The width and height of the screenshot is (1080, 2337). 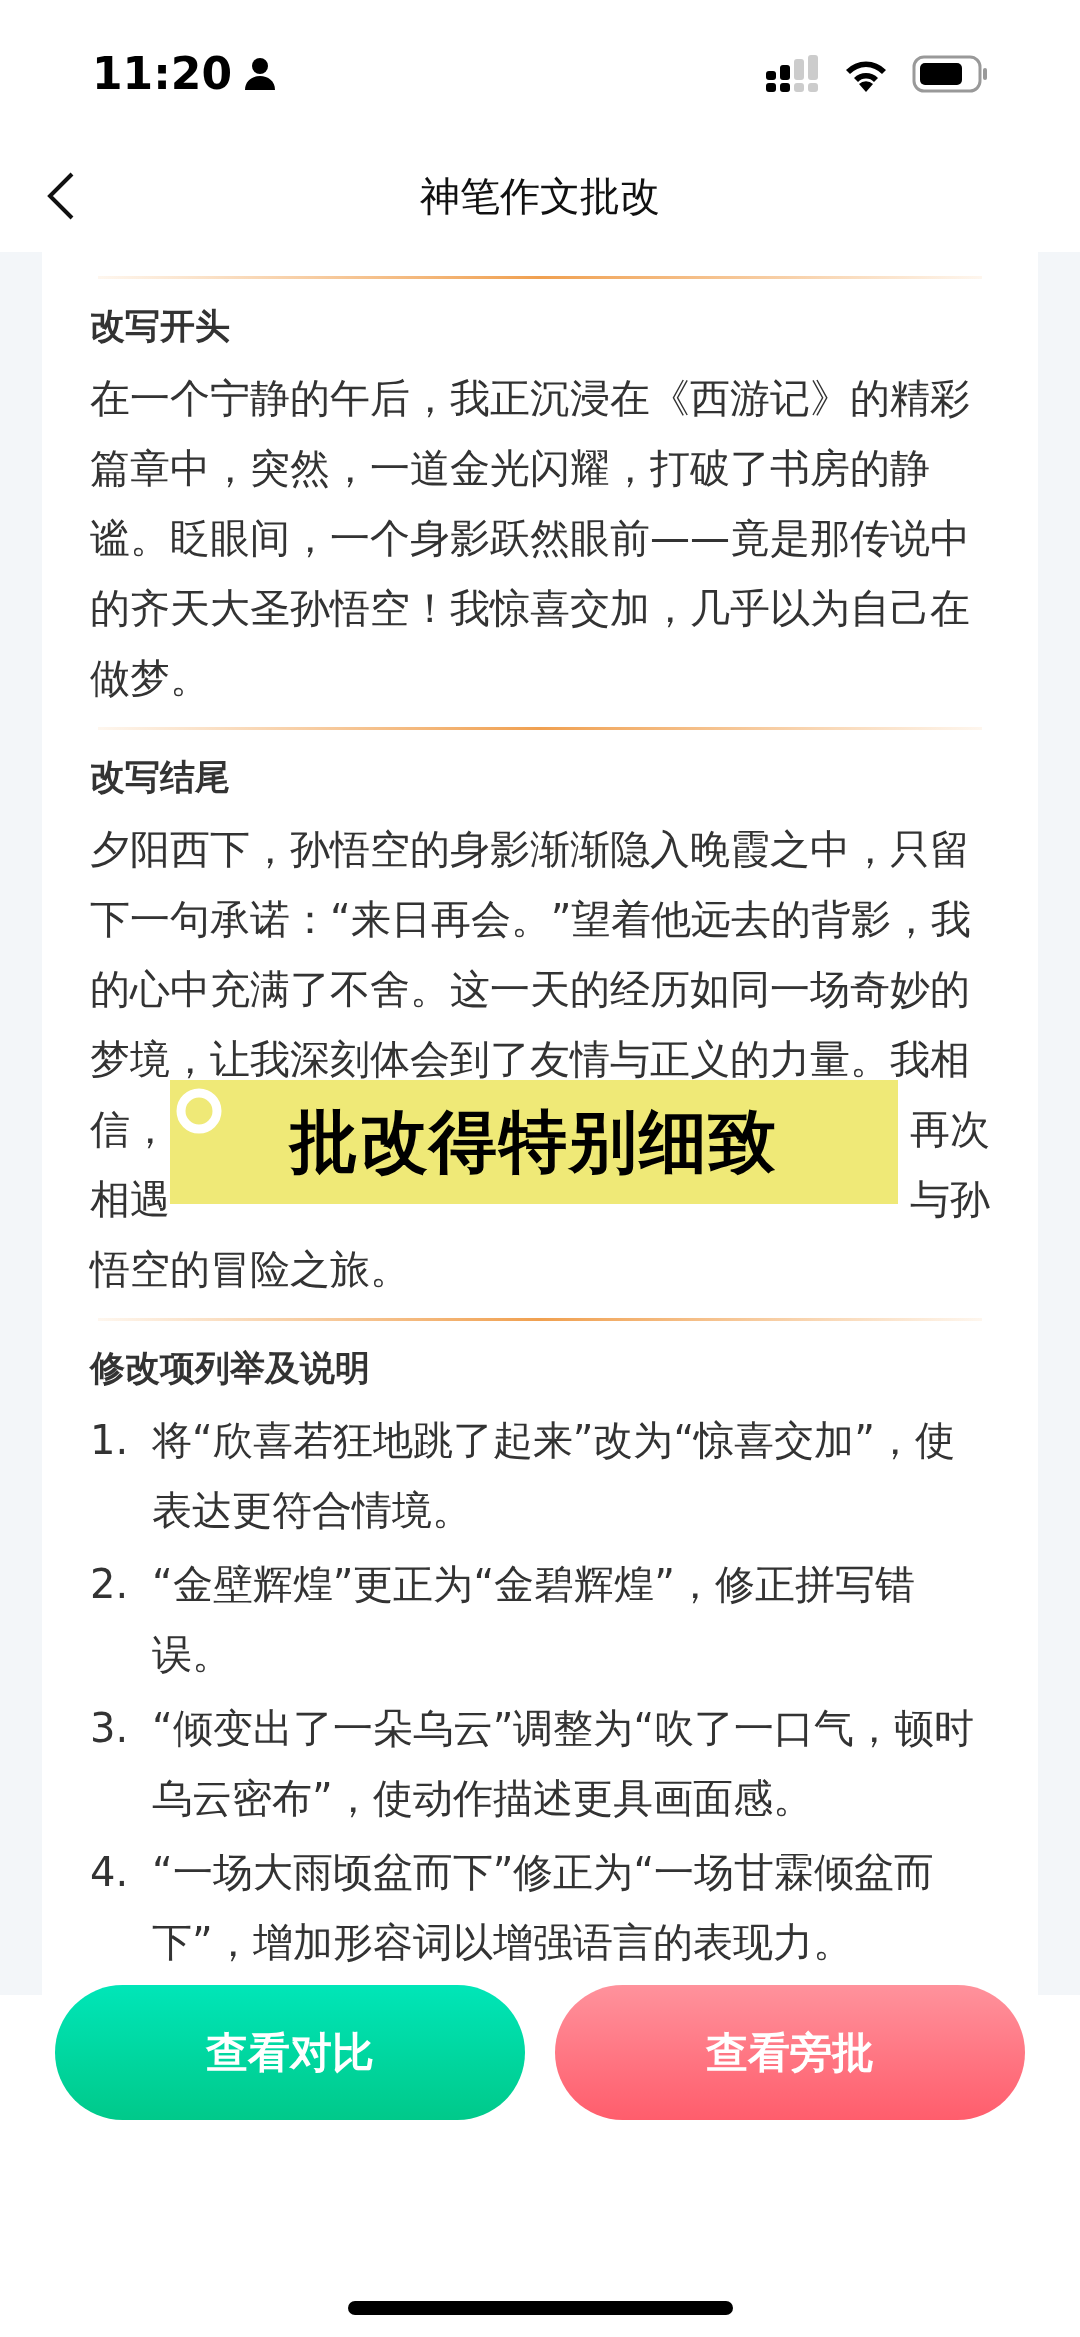 What do you see at coordinates (564, 1763) in the screenshot?
I see `list-text: “倾变出了一朵乌云”调整为“吹了一口气，顿时乌云密布”，使动作描述更具画面感。` at bounding box center [564, 1763].